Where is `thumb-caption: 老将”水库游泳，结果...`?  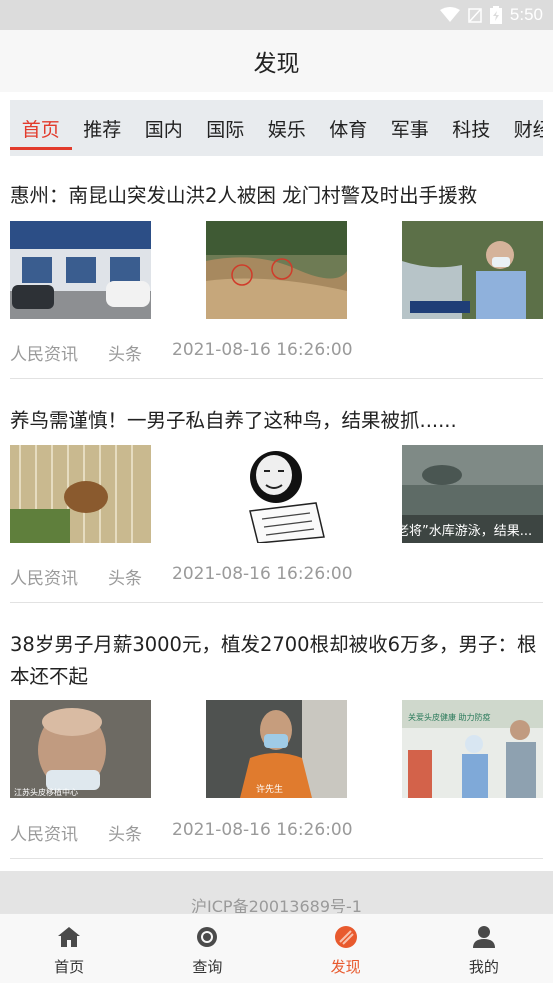 thumb-caption: 老将”水库游泳，结果... is located at coordinates (467, 531).